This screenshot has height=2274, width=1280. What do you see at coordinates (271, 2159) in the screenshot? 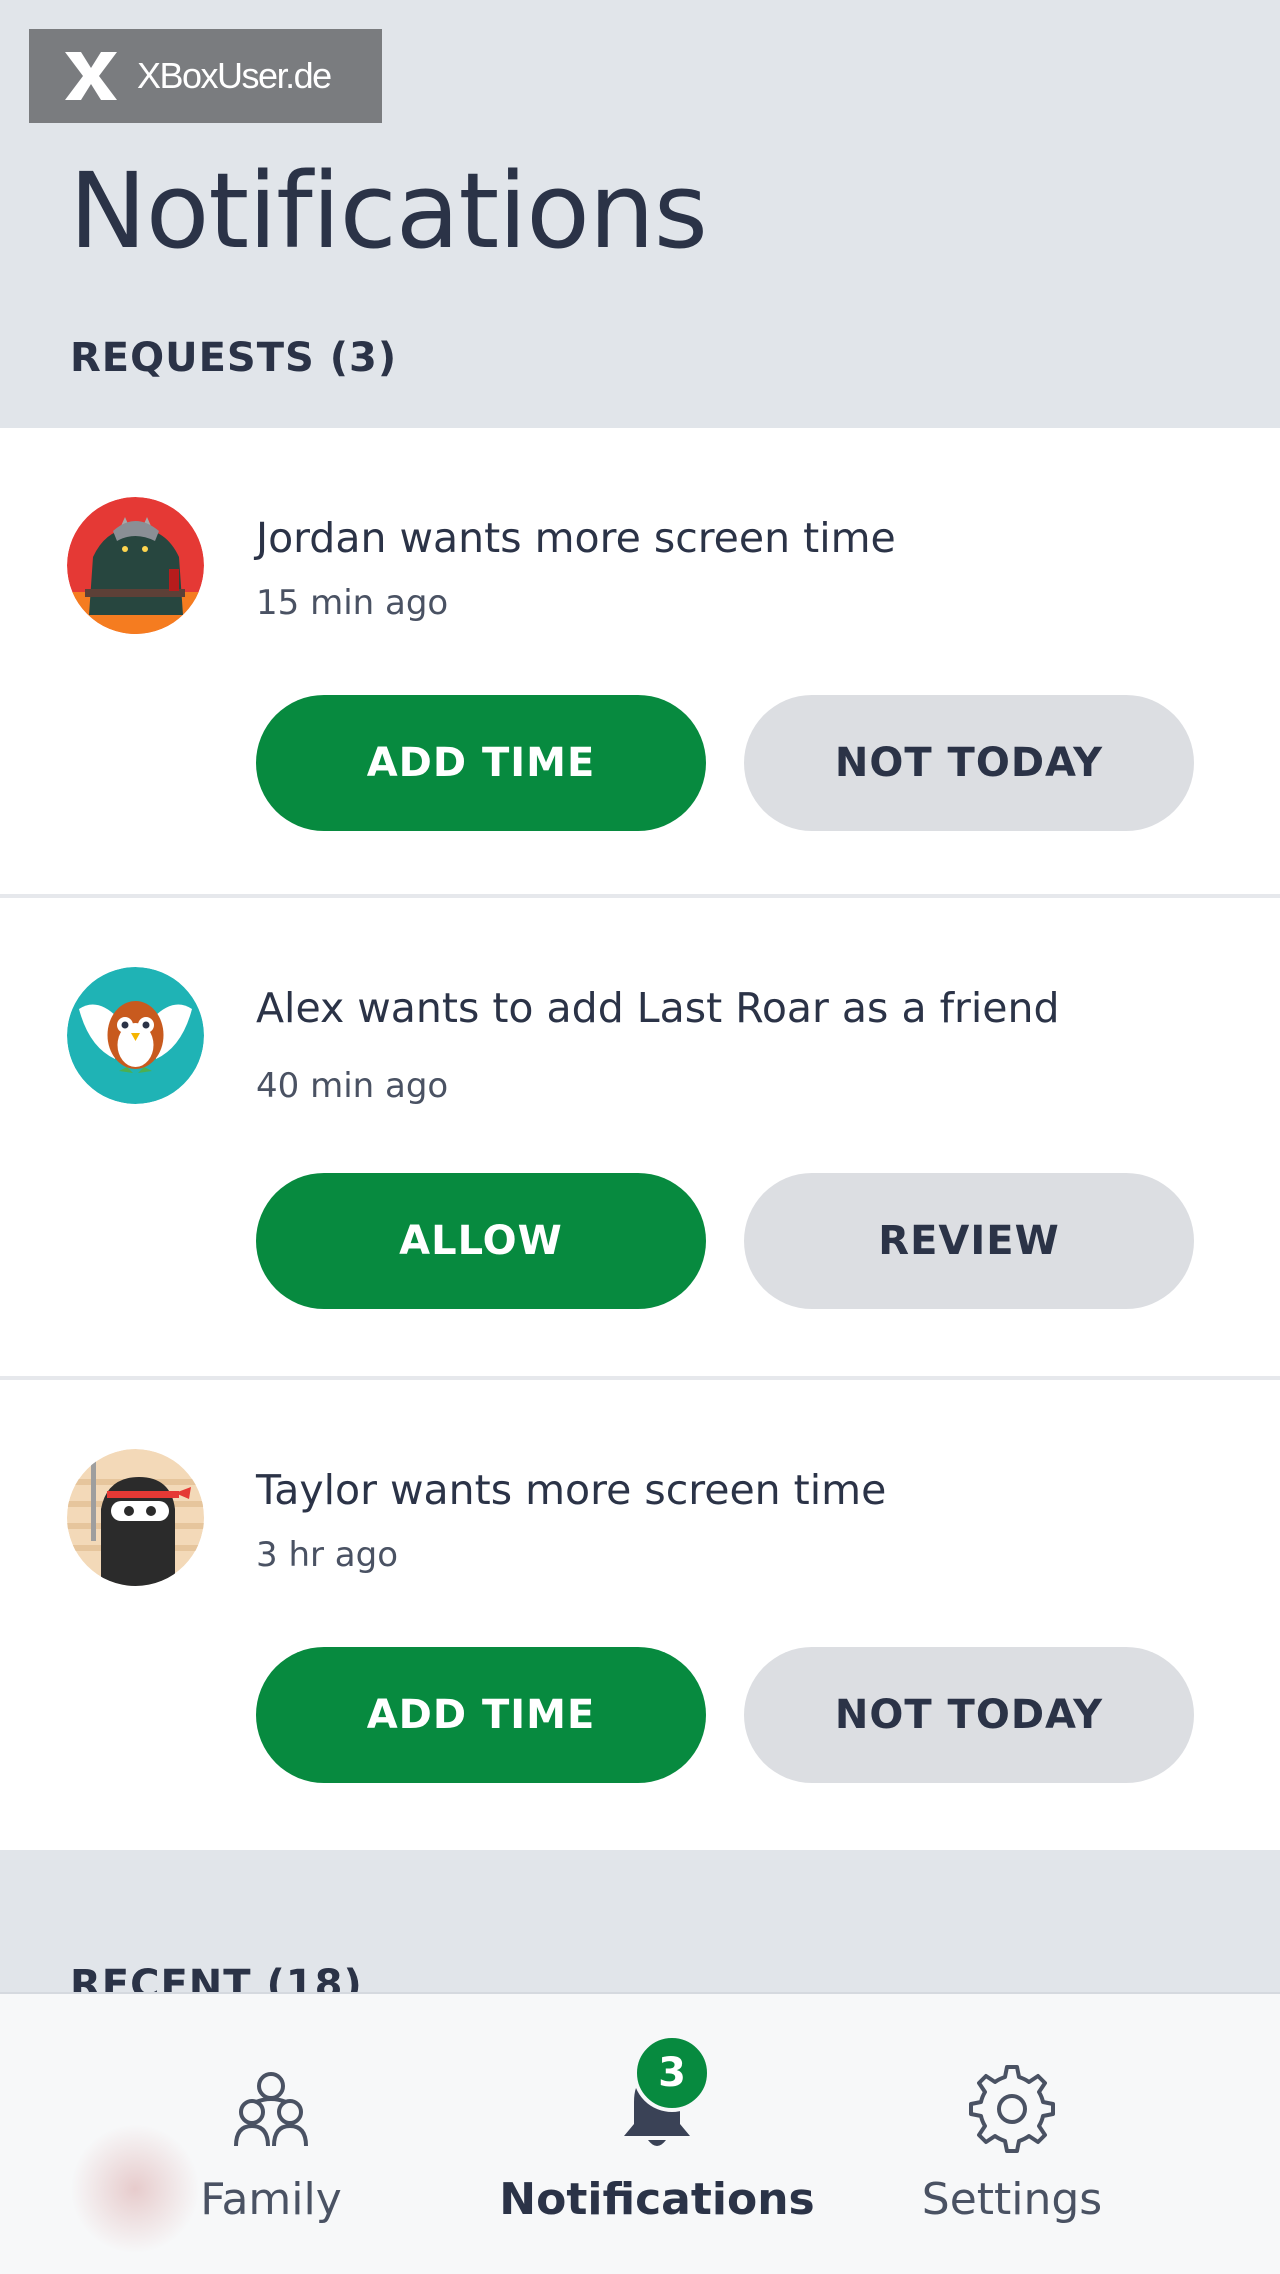
I see `nav-item-family: Family` at bounding box center [271, 2159].